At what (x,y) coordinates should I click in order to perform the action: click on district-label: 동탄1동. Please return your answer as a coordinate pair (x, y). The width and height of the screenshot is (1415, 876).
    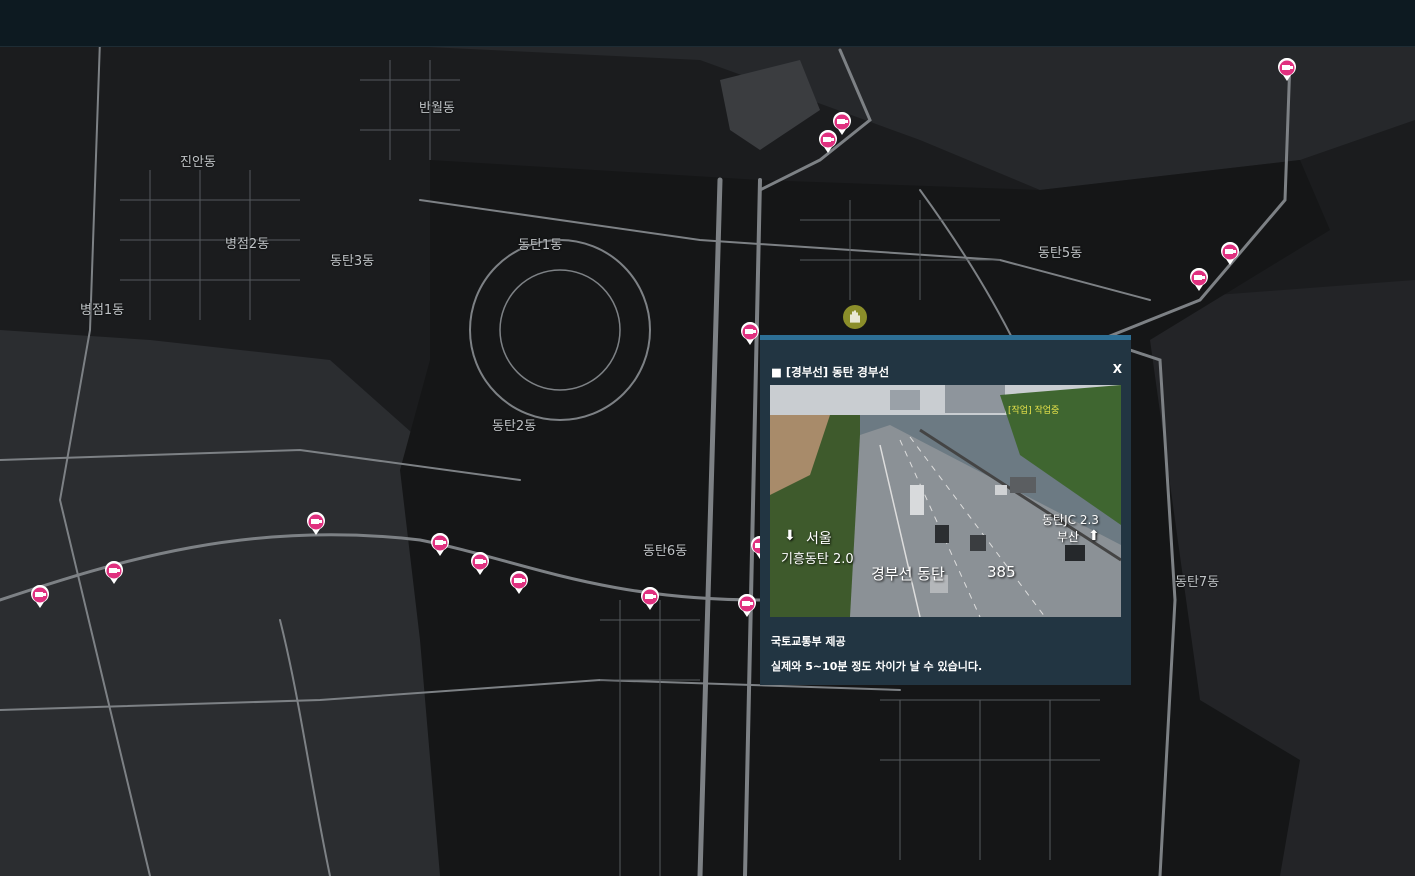
    Looking at the image, I should click on (540, 245).